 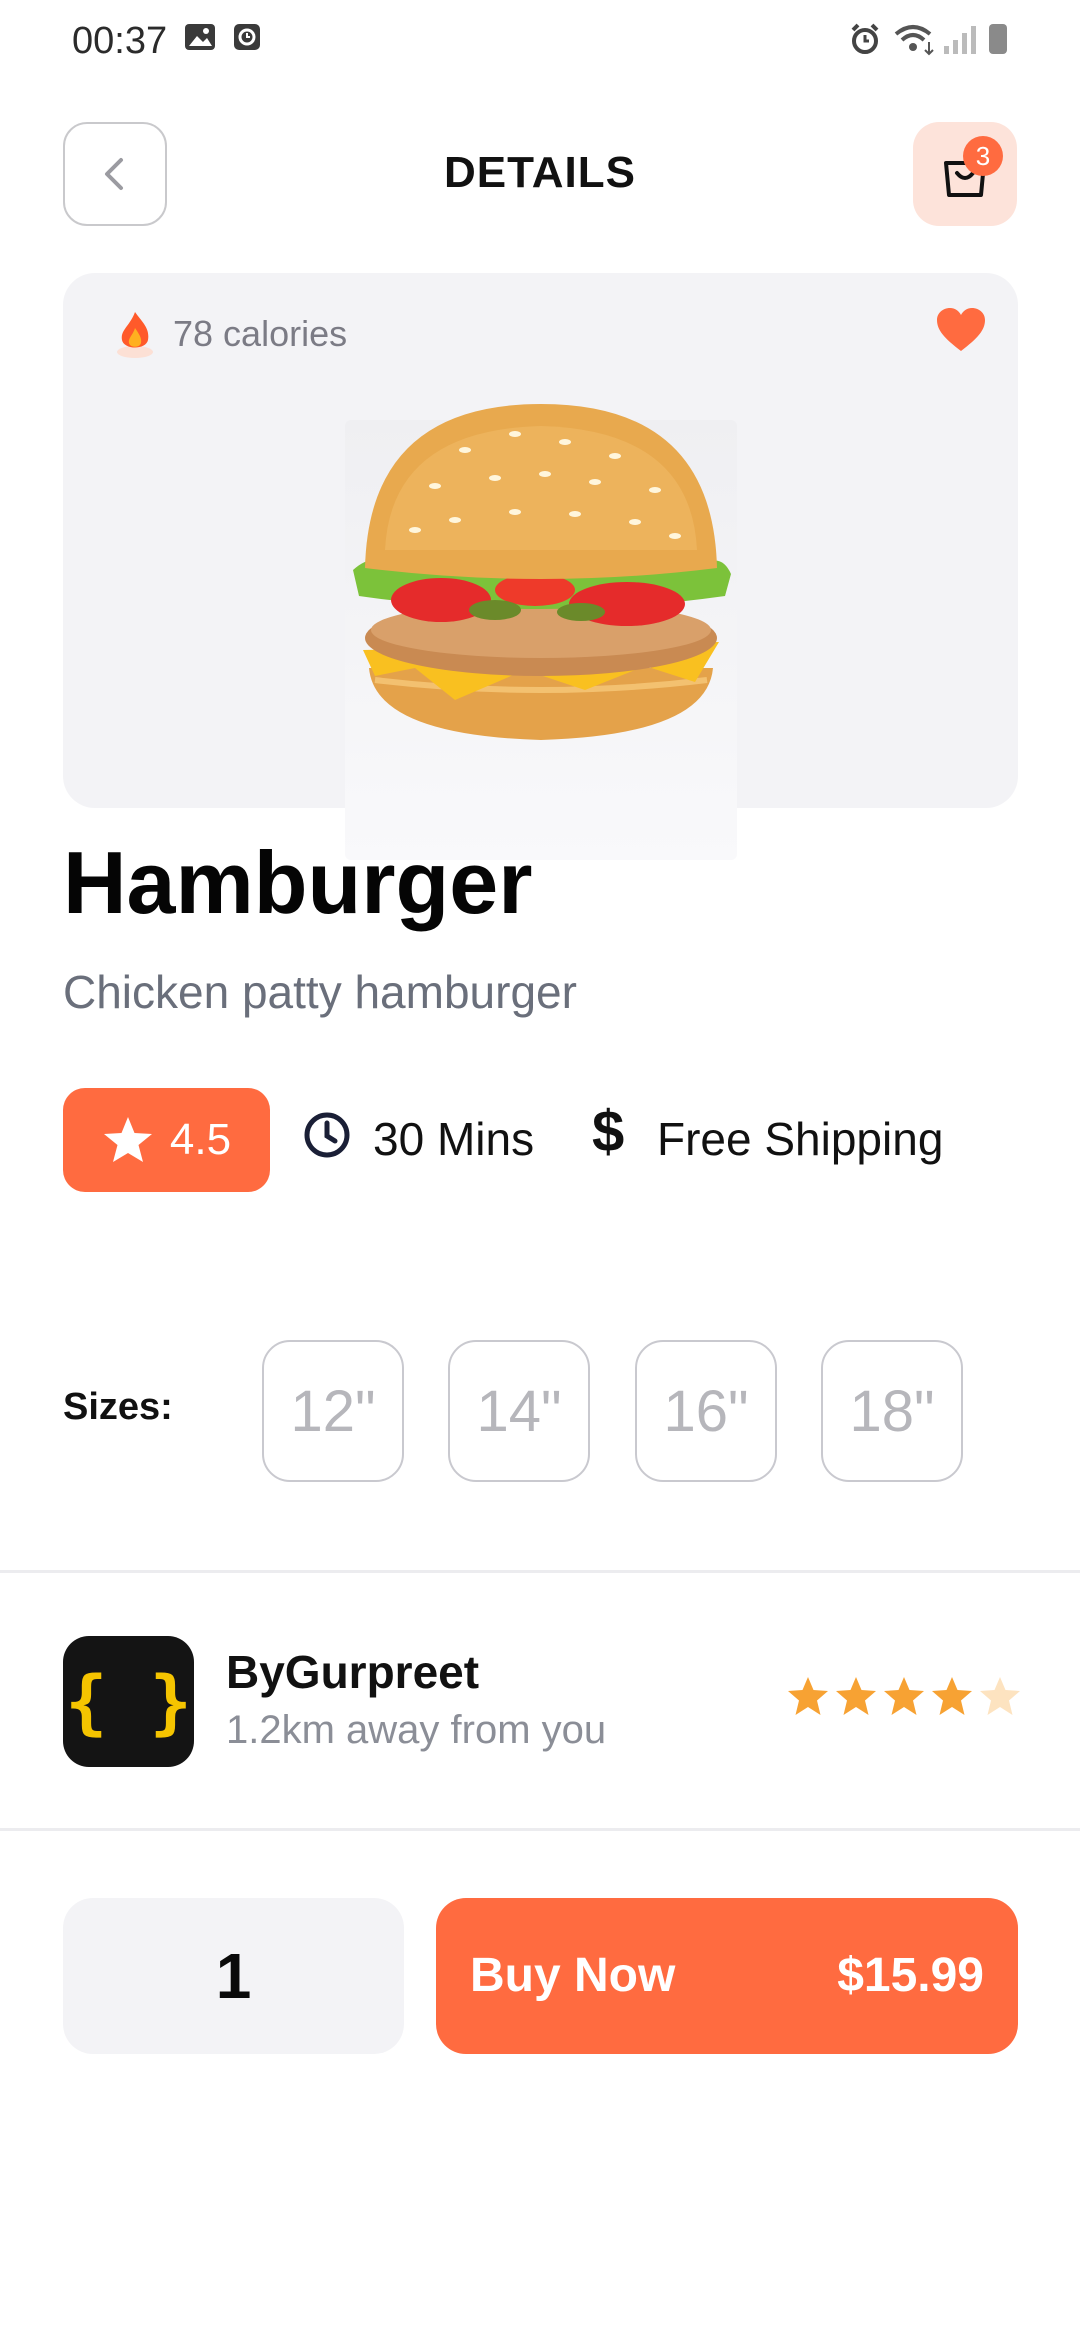 I want to click on price-label: $15.99, so click(x=910, y=1975).